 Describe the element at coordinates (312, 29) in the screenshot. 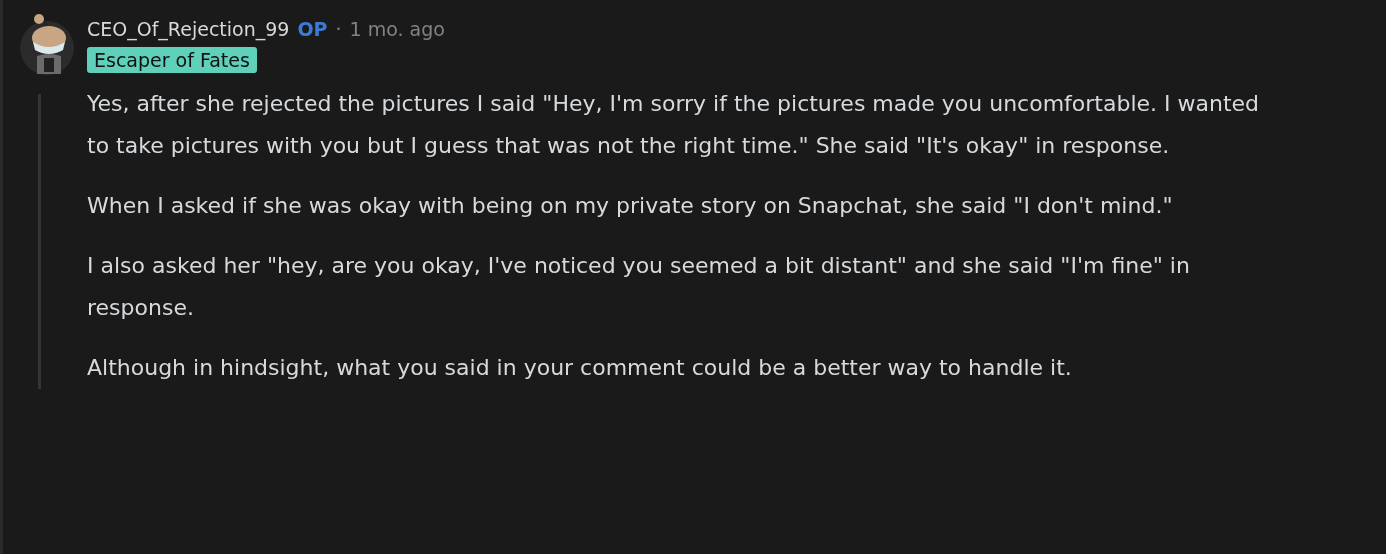

I see `op-label: OP` at that location.